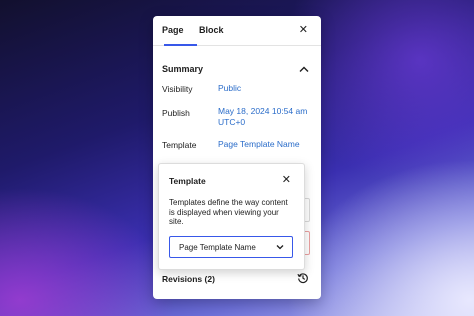 This screenshot has height=316, width=474. I want to click on chevron-up-icon, so click(304, 69).